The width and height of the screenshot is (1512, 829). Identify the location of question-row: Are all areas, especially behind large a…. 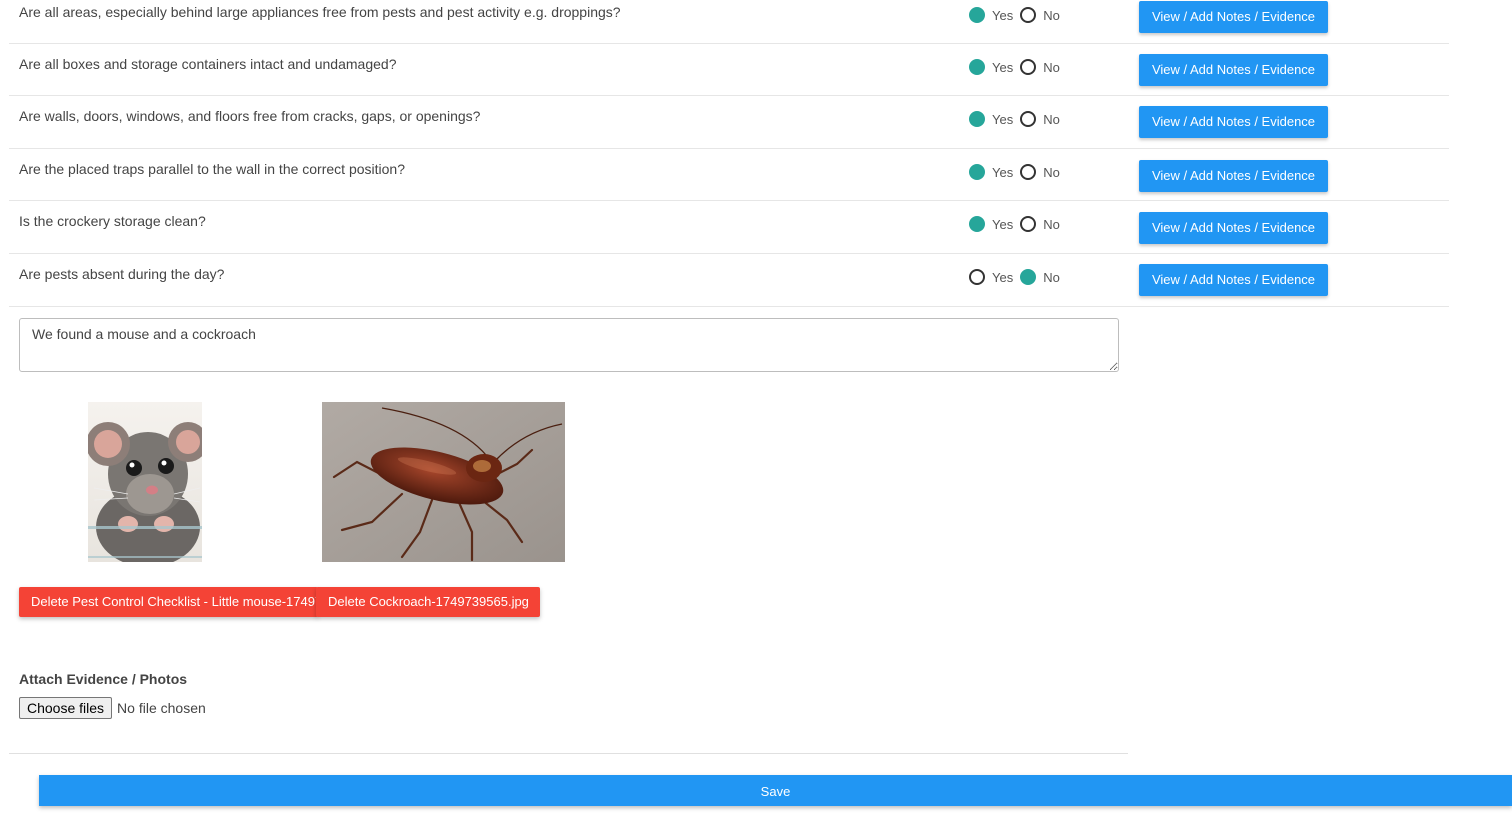
(729, 22).